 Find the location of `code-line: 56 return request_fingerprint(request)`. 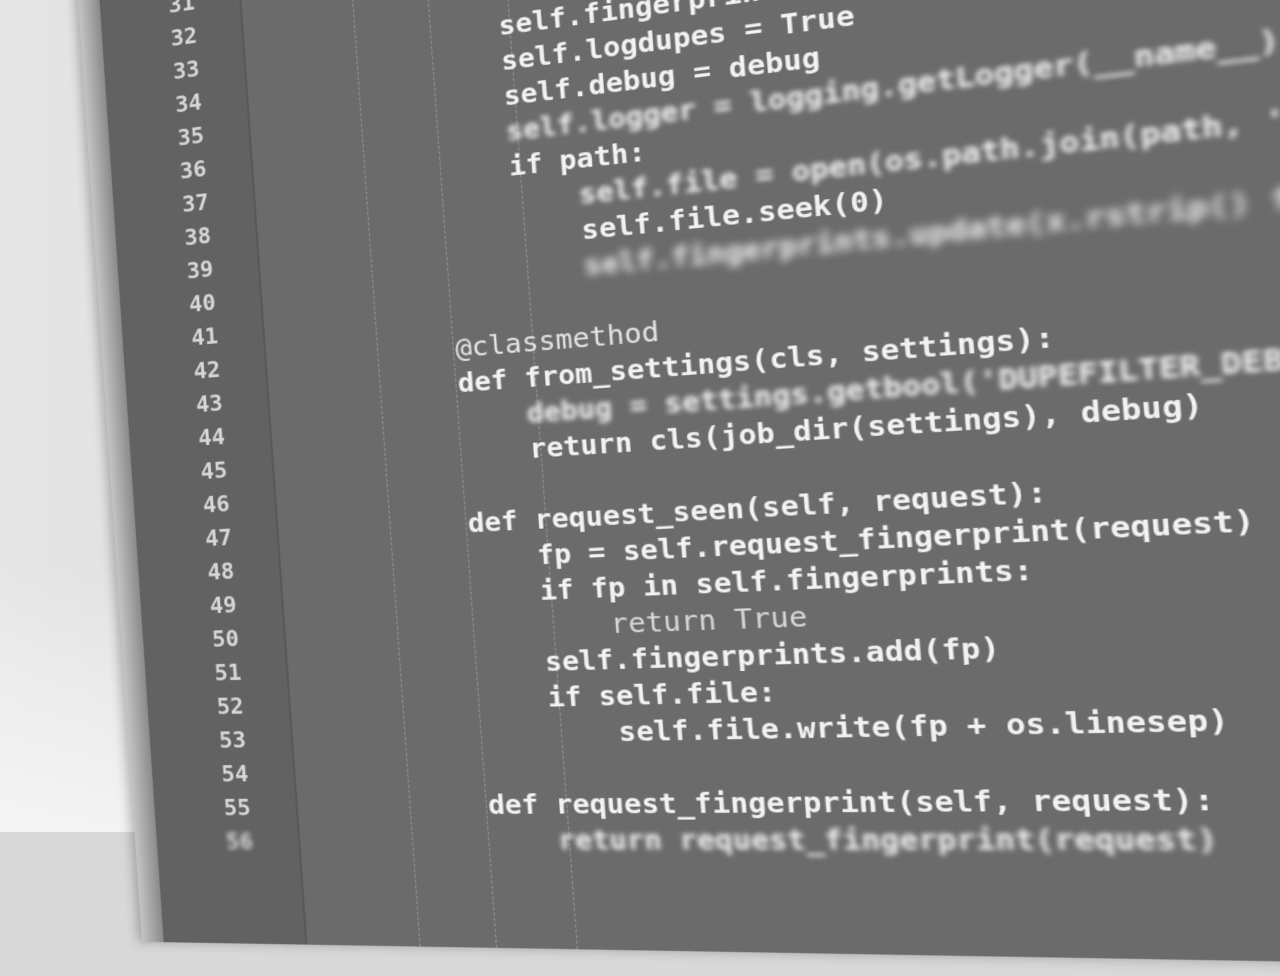

code-line: 56 return request_fingerprint(request) is located at coordinates (718, 839).